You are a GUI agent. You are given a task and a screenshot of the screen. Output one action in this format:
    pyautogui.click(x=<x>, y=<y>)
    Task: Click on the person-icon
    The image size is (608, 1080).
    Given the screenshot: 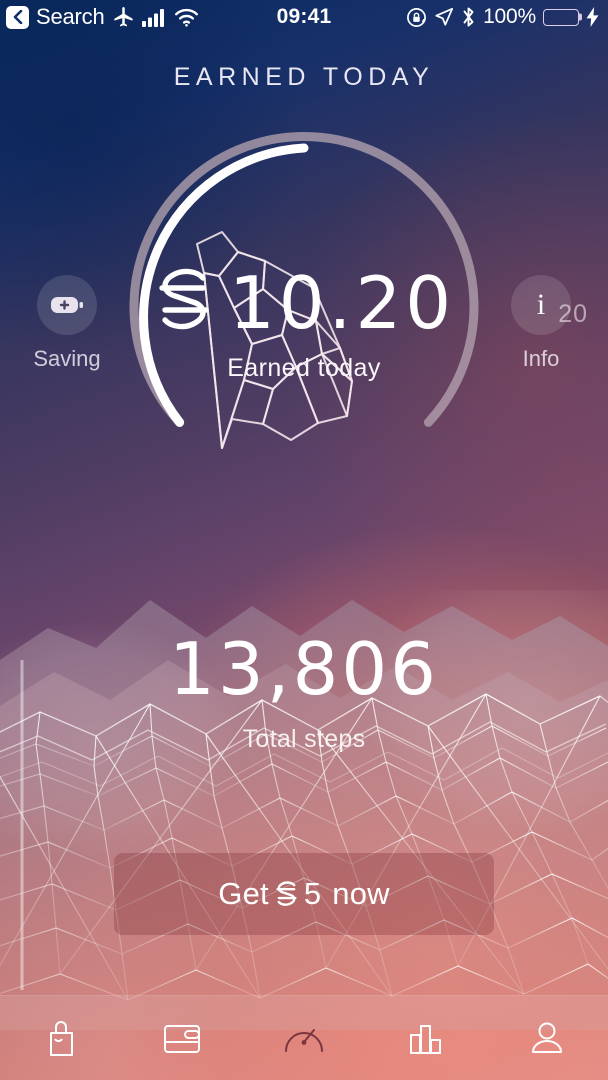 What is the action you would take?
    pyautogui.click(x=547, y=1038)
    